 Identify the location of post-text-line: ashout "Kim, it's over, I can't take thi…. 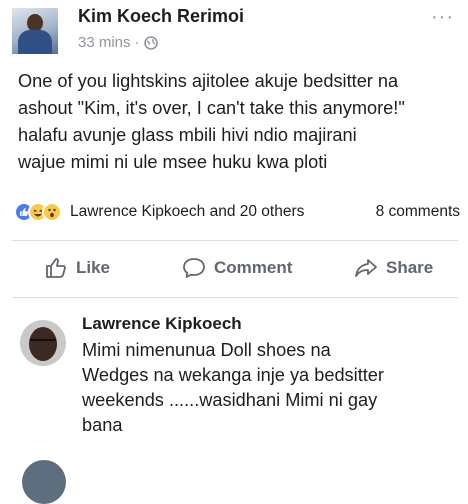
(211, 108).